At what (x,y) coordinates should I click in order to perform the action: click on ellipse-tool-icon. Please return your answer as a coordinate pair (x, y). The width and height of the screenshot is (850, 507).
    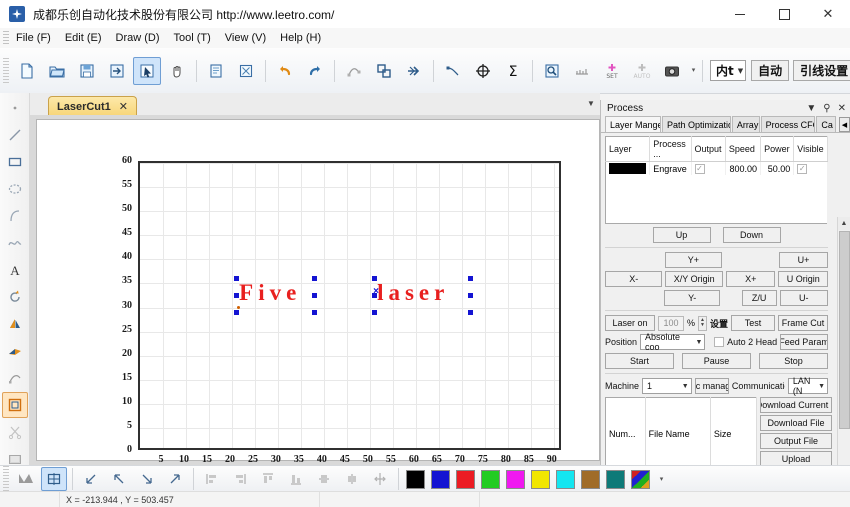
    Looking at the image, I should click on (15, 189).